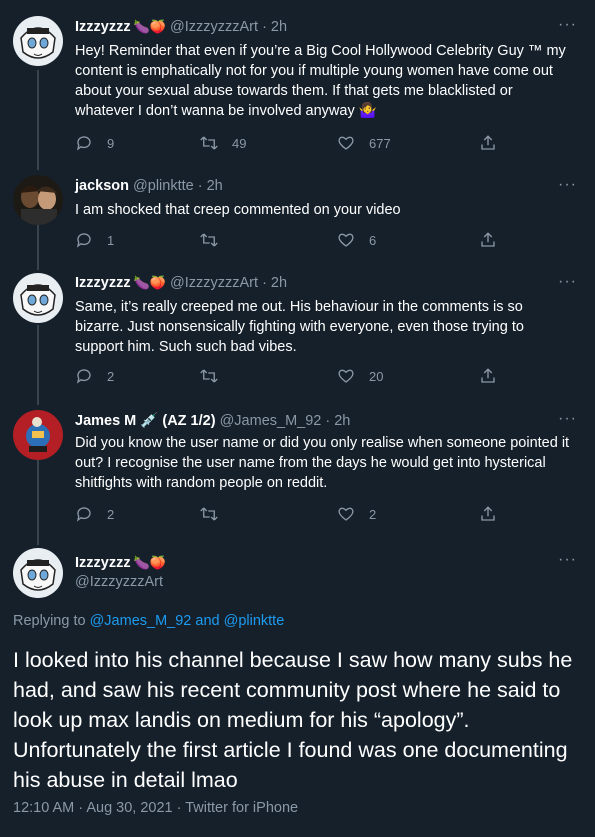  I want to click on replying-to: Replying to @James_M_92 and @plinktte, so click(148, 621).